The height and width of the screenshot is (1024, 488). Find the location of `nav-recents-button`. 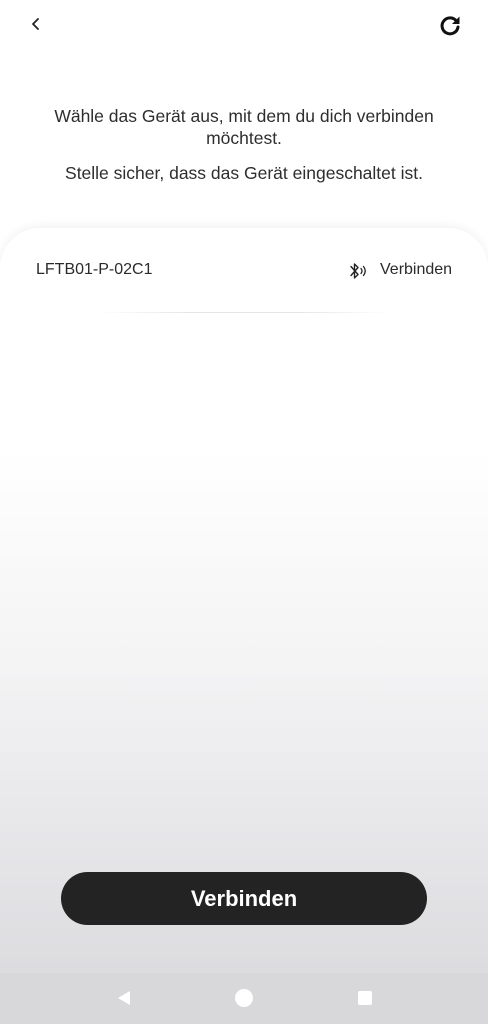

nav-recents-button is located at coordinates (365, 998).